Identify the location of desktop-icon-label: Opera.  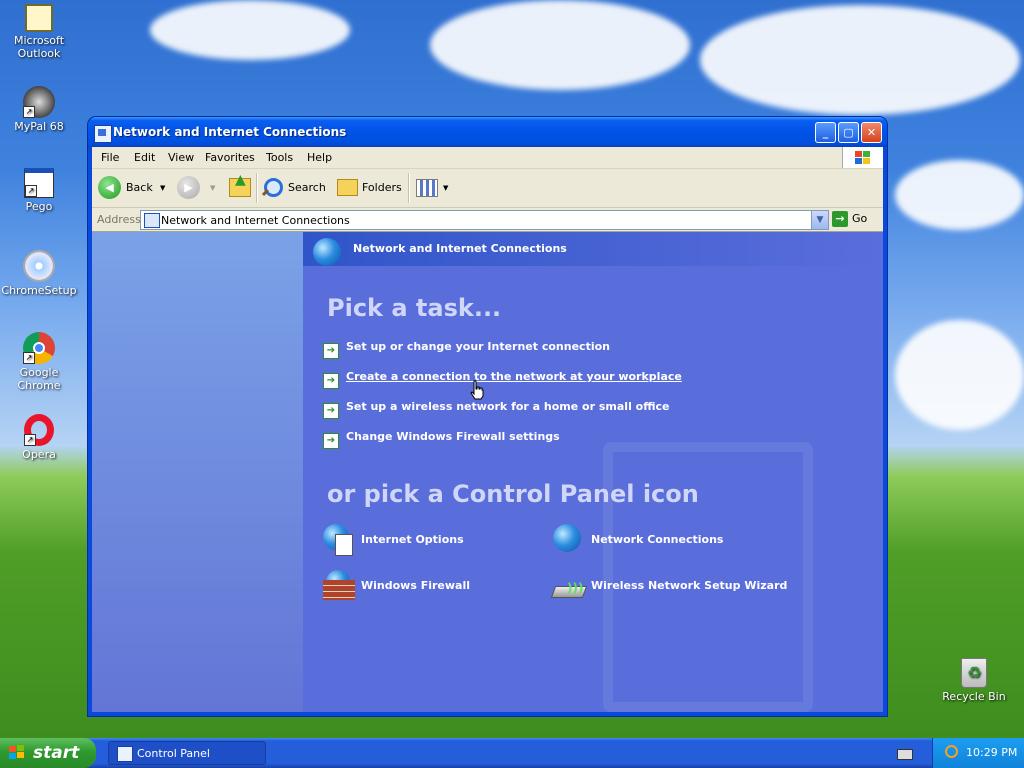
(39, 454).